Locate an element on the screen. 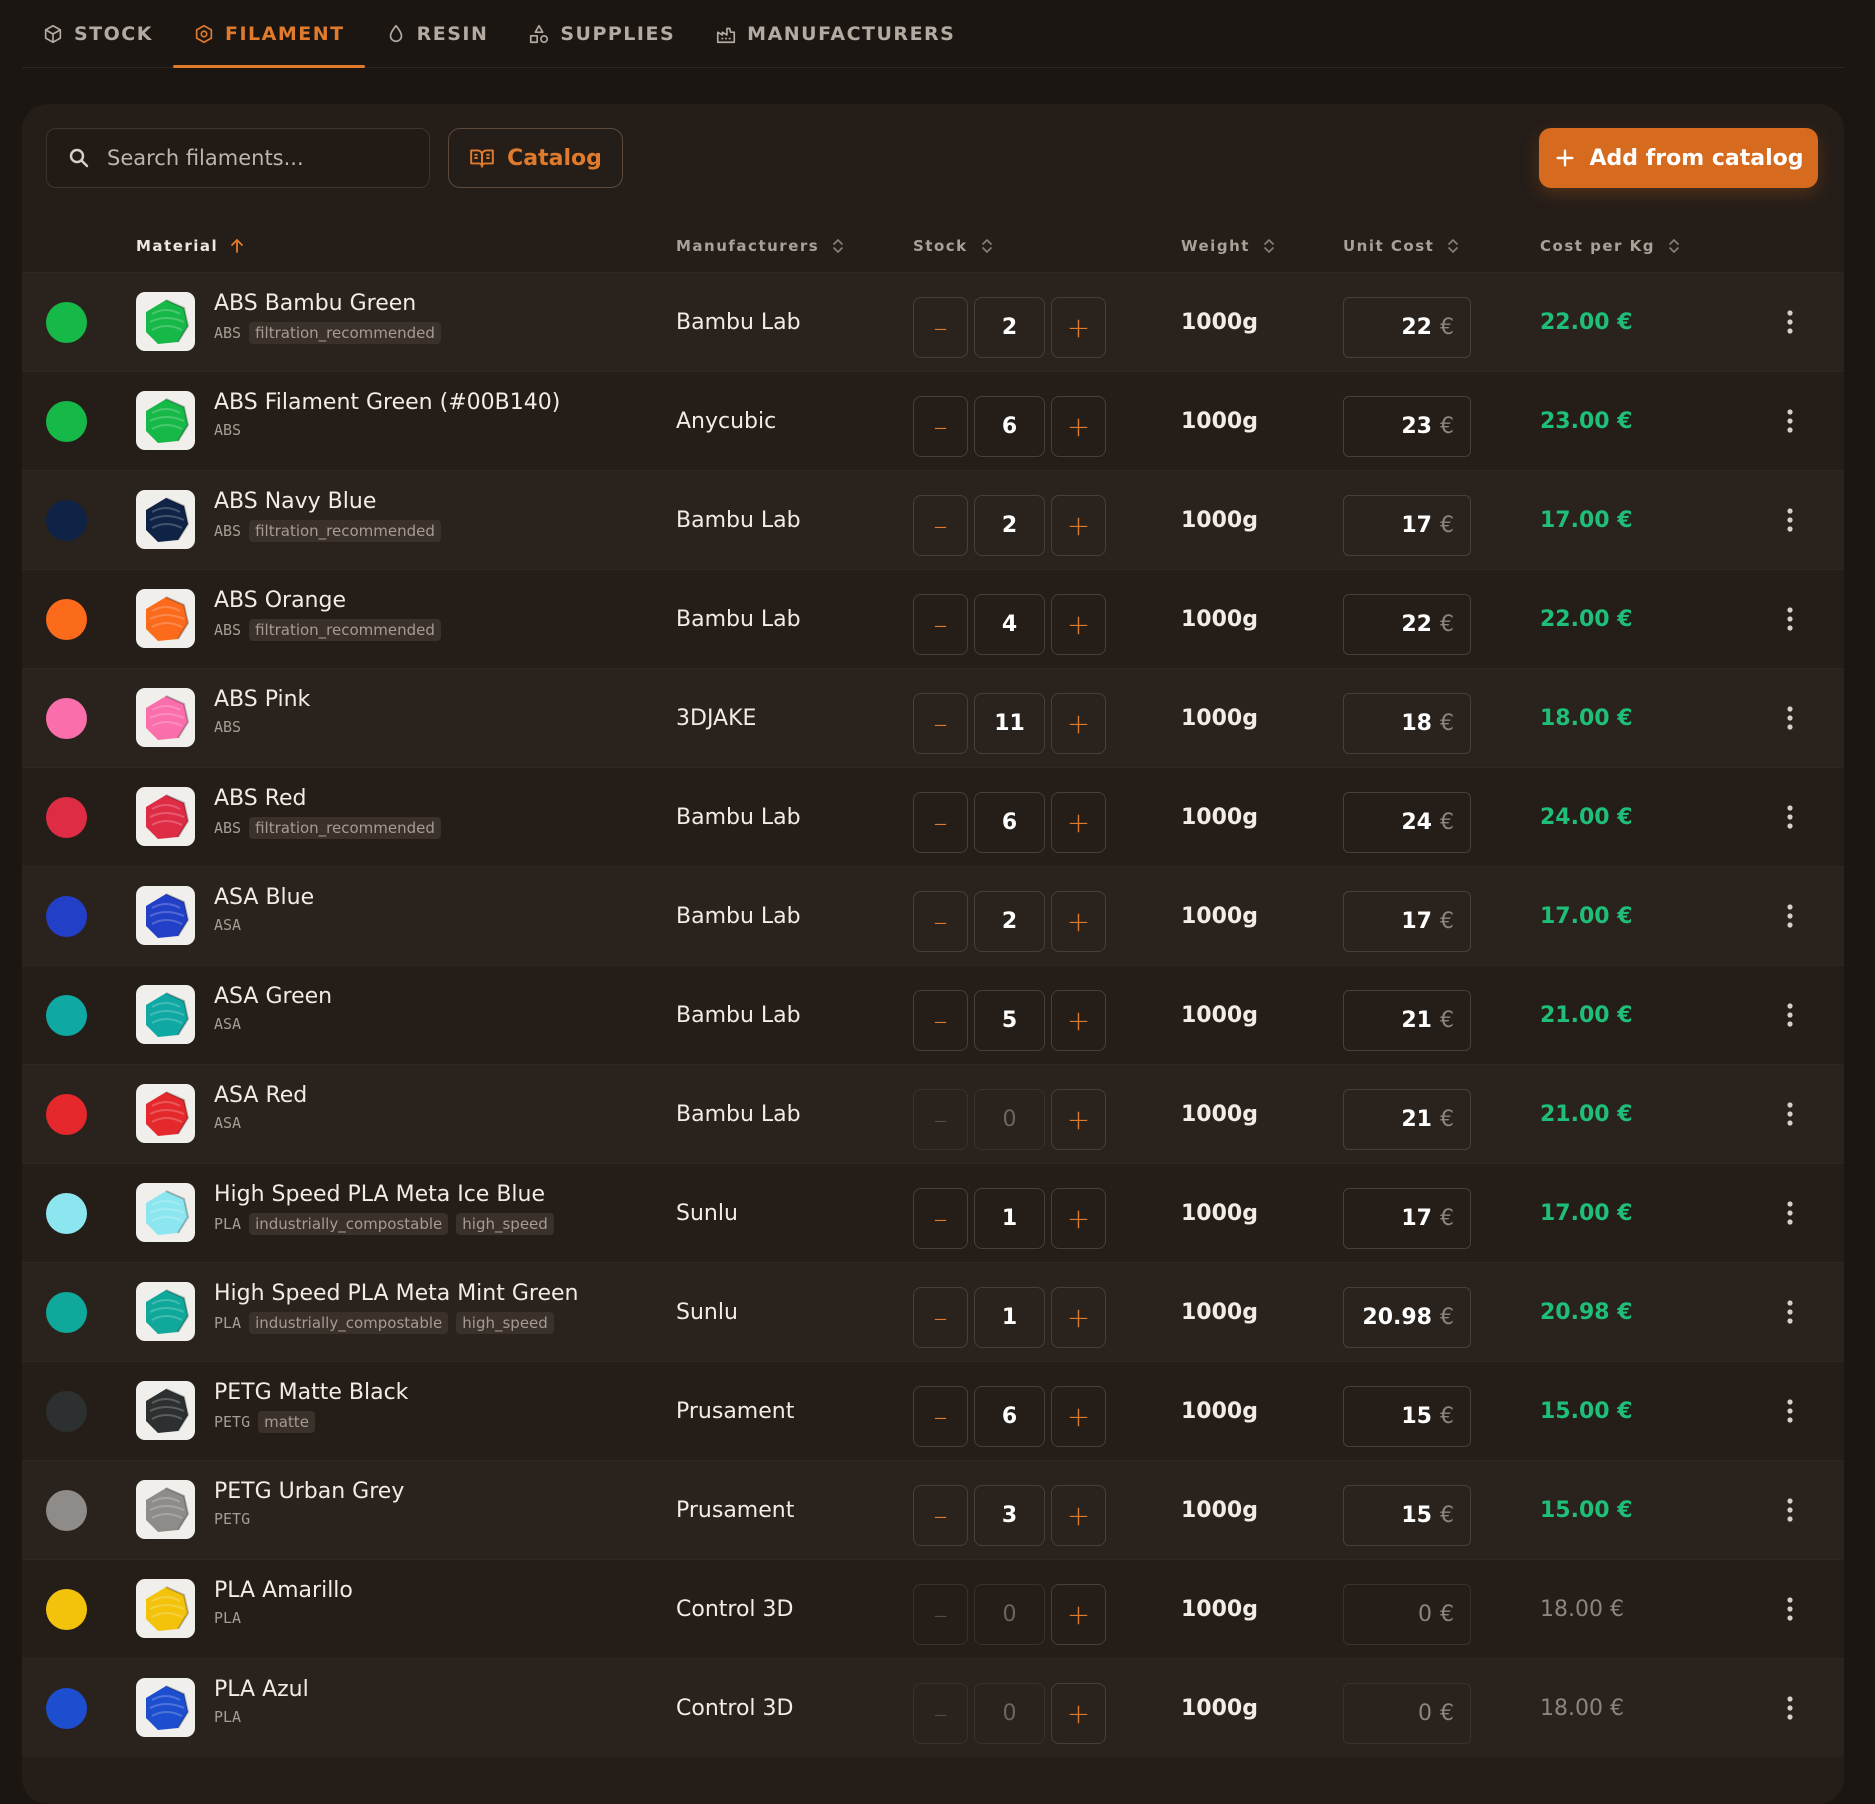  column-header-cost-per-kg: Cost per Kg is located at coordinates (1610, 246).